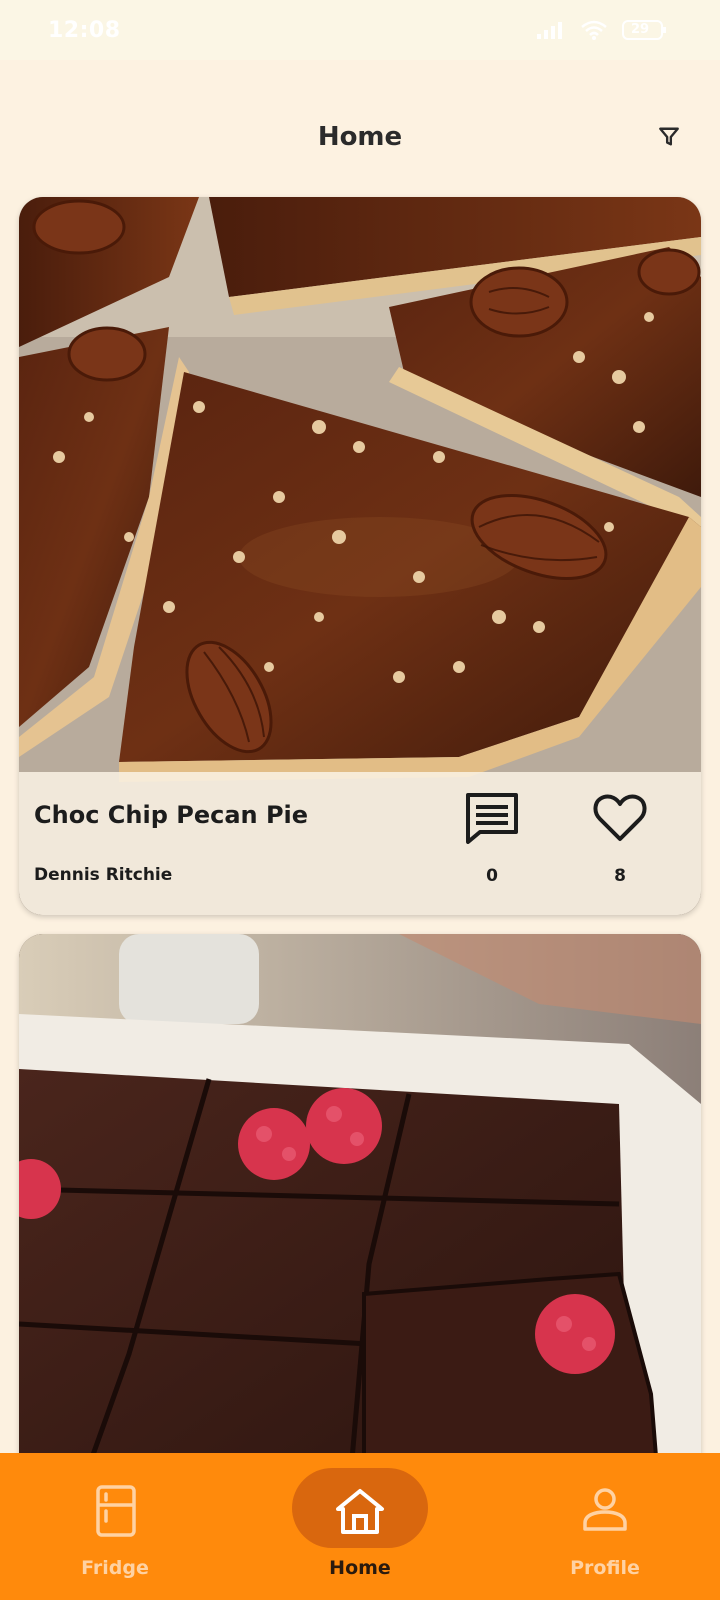  What do you see at coordinates (115, 1568) in the screenshot?
I see `nav-label-fridge: Fridge` at bounding box center [115, 1568].